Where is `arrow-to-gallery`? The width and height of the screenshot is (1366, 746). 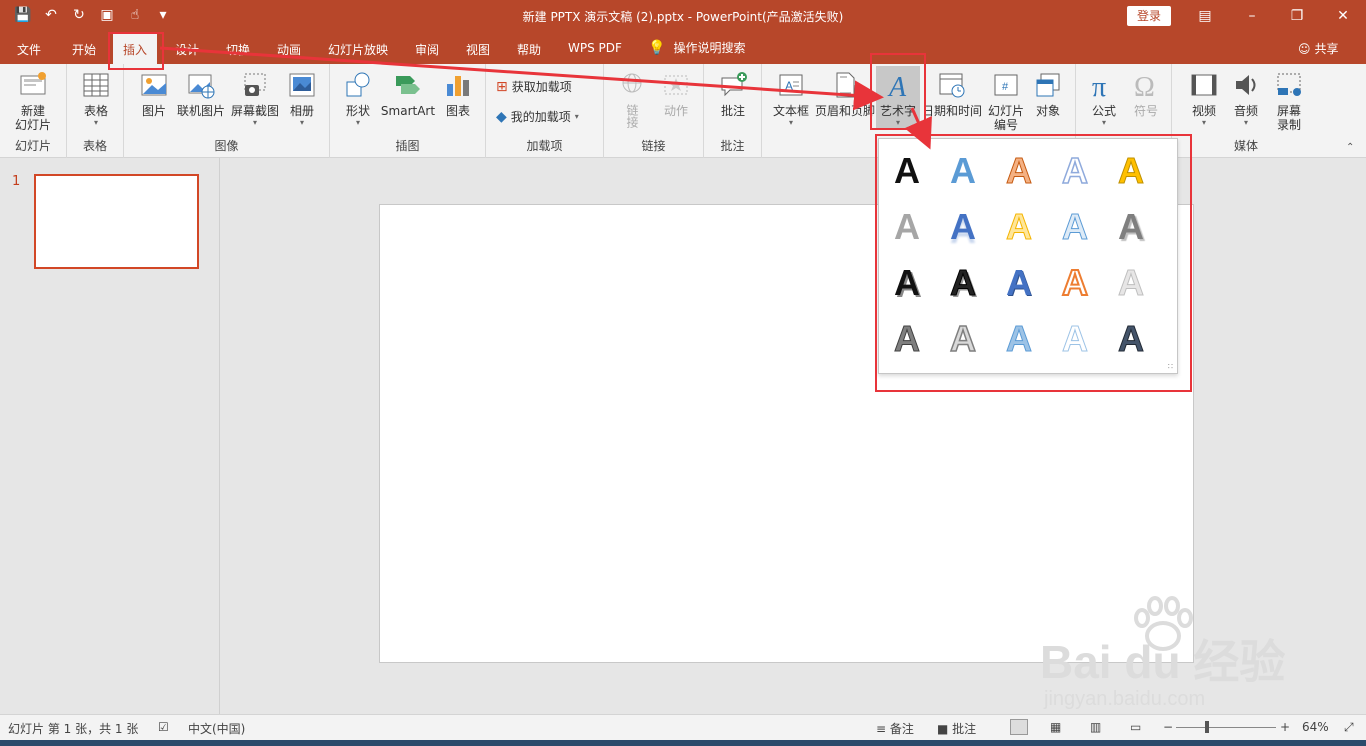 arrow-to-gallery is located at coordinates (918, 128).